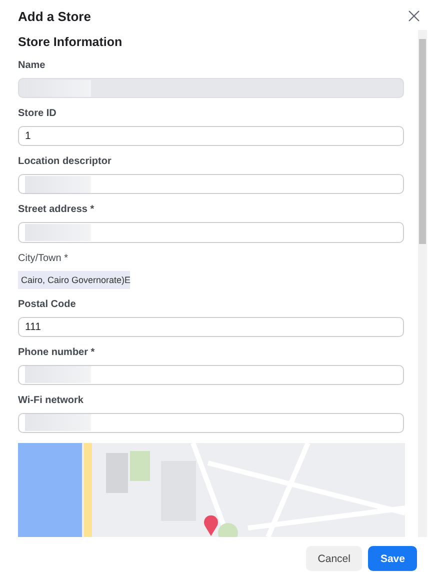  Describe the element at coordinates (71, 42) in the screenshot. I see `section-title: Store Information` at that location.